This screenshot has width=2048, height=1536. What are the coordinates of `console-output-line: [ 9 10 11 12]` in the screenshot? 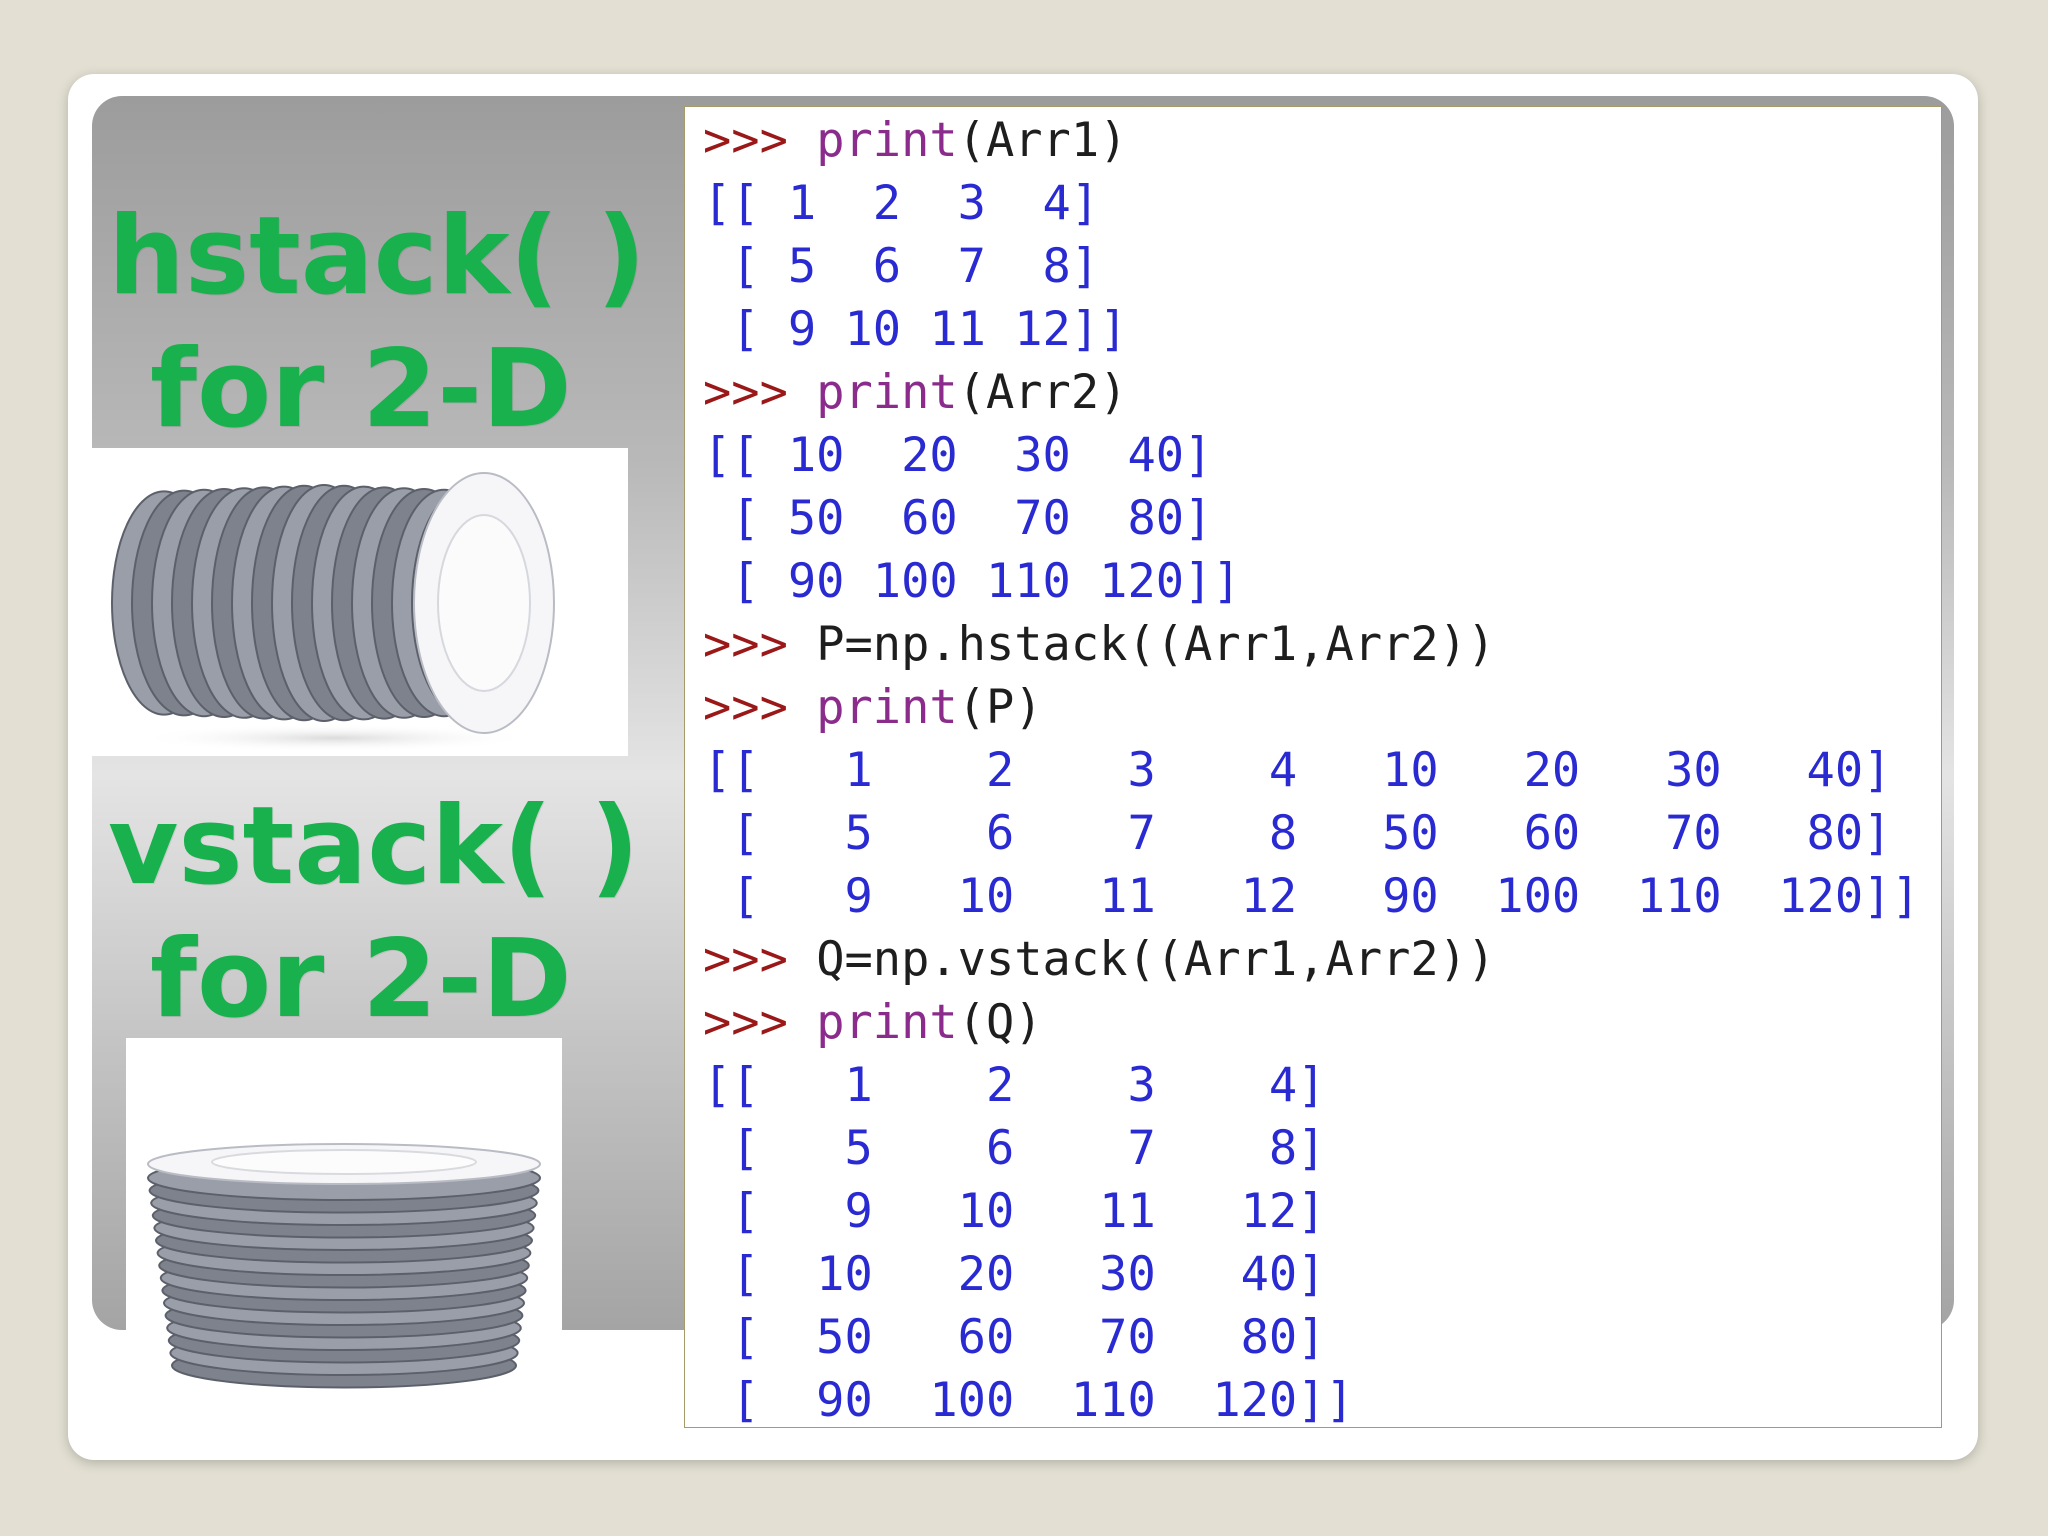 It's located at (1014, 1211).